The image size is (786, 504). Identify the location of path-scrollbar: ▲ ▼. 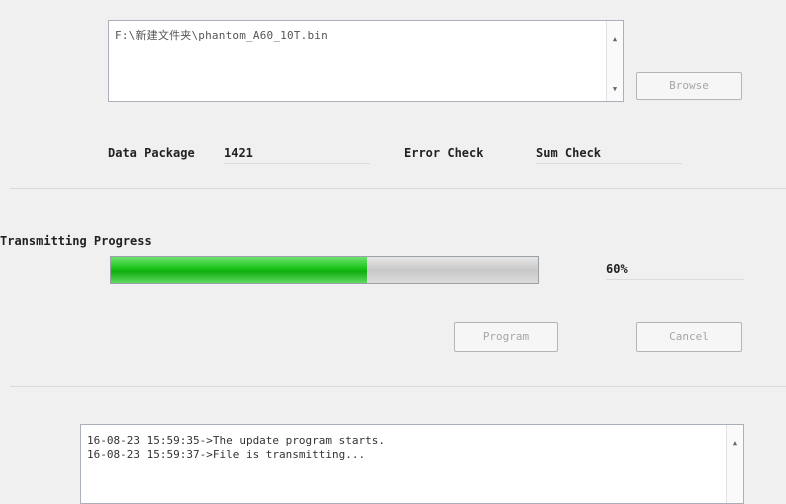
(614, 61).